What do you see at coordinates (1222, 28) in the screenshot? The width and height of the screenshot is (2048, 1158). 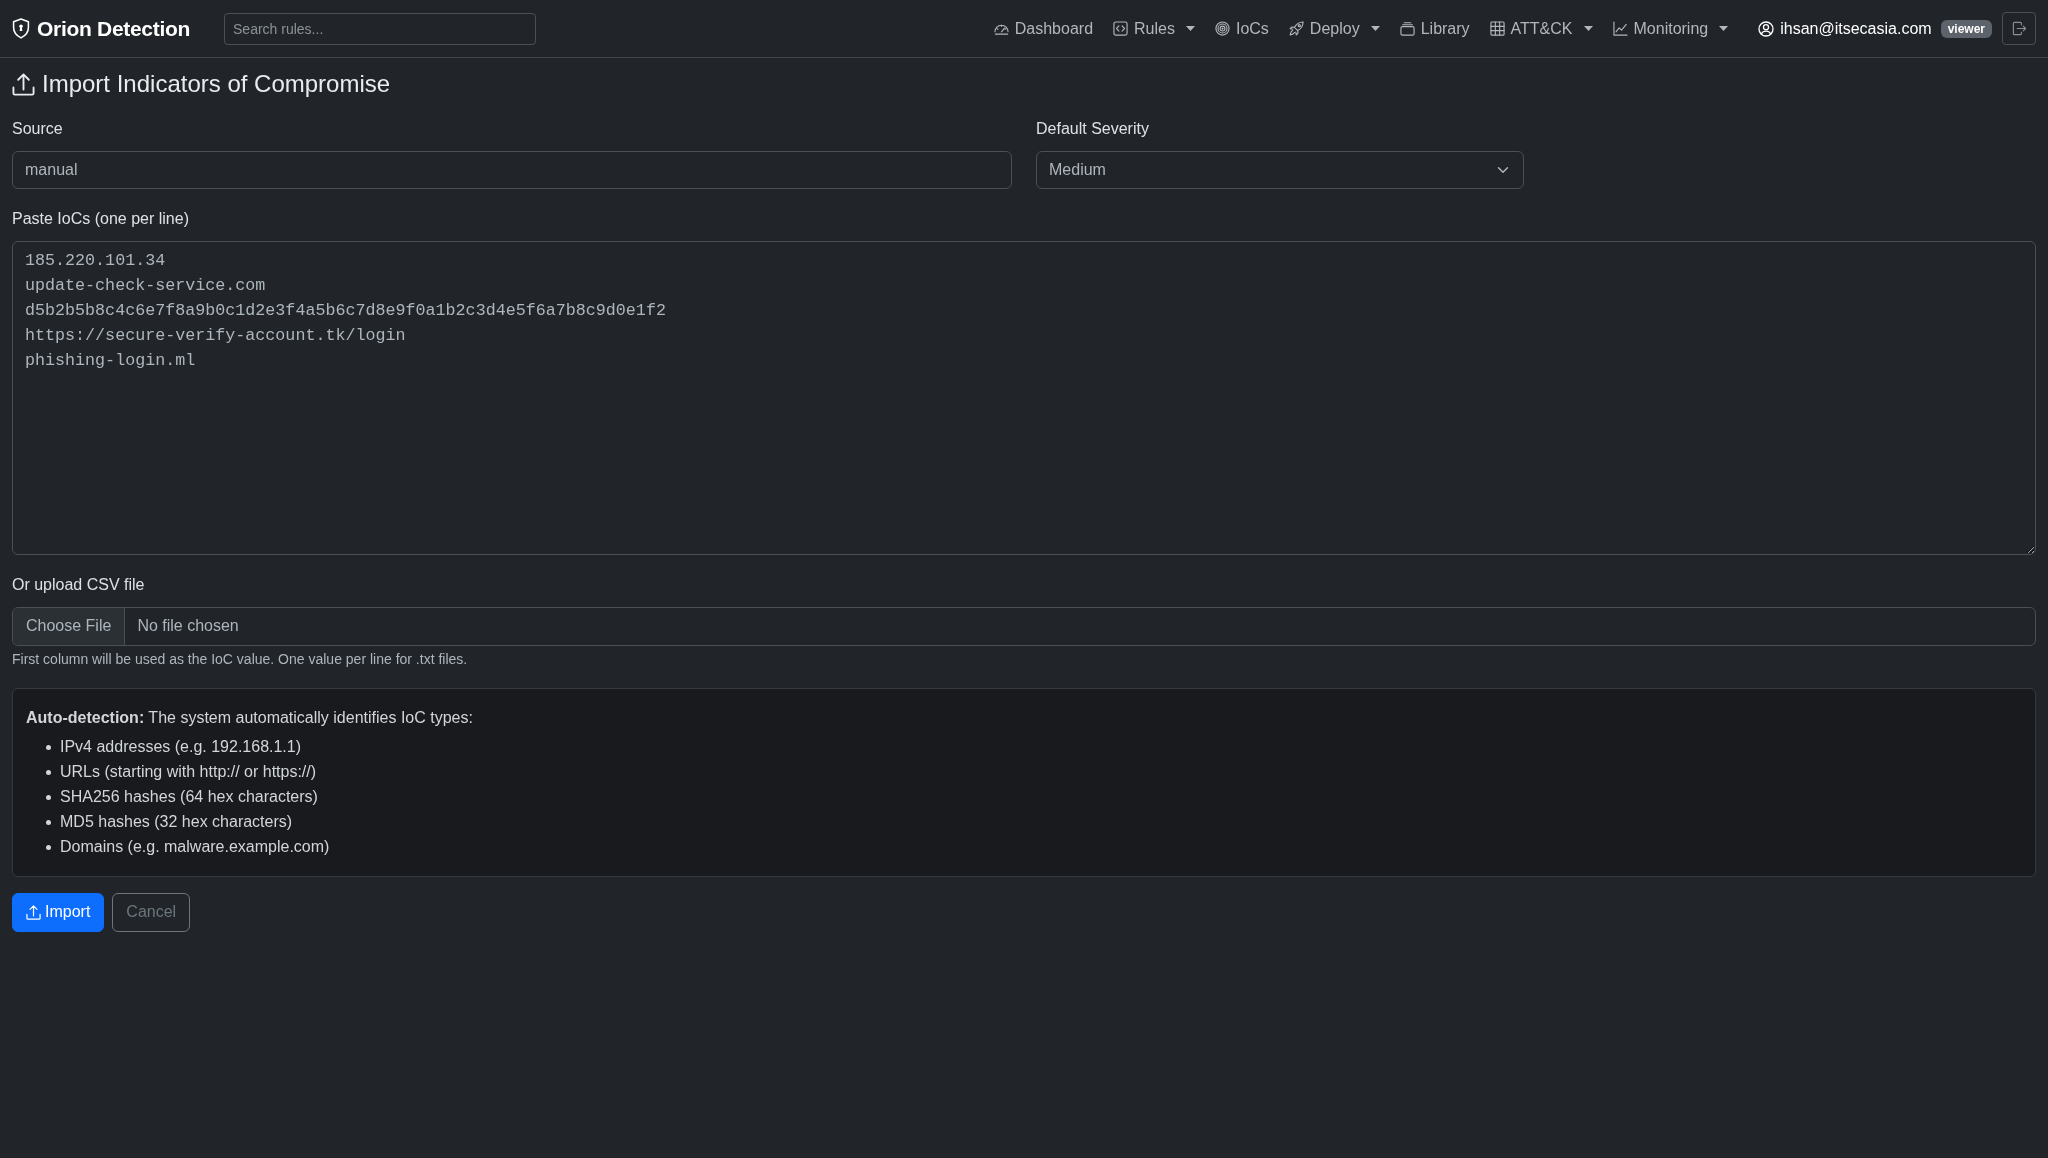 I see `target-icon` at bounding box center [1222, 28].